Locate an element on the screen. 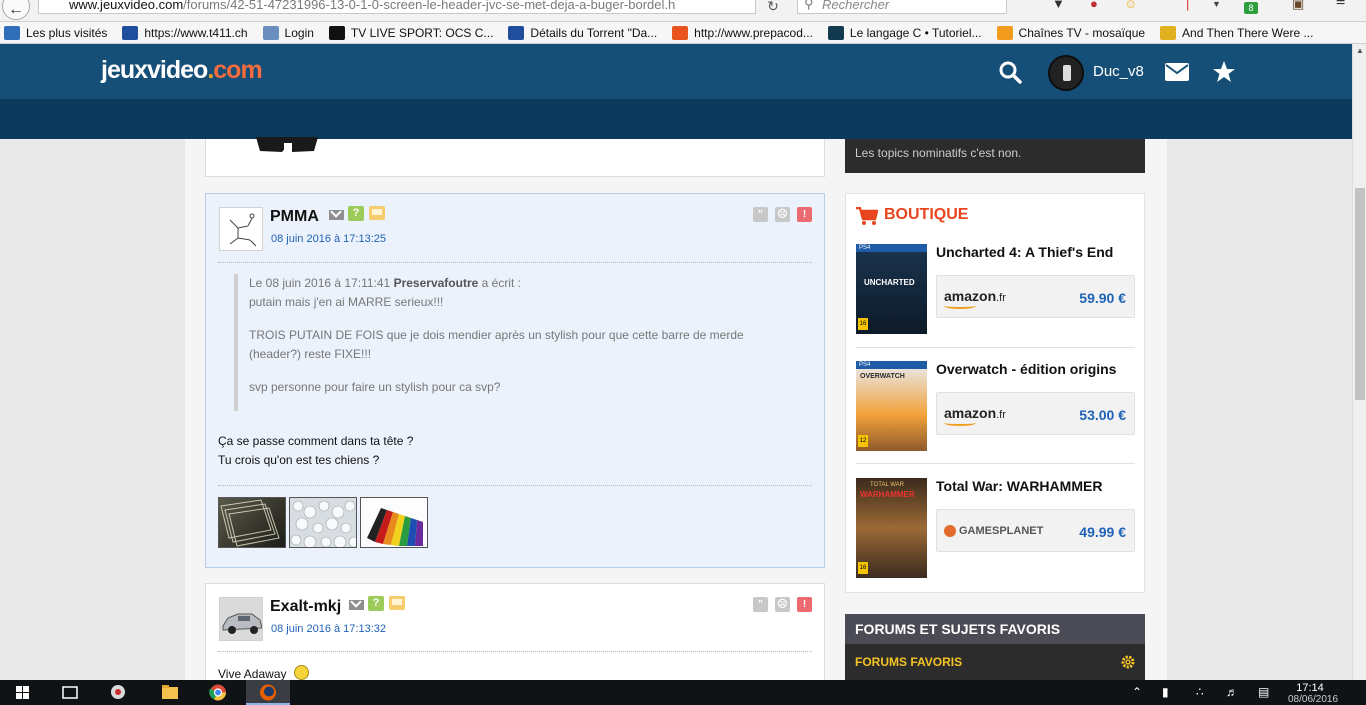 The height and width of the screenshot is (705, 1366). price-box: GAMESPLANET 49.99 € is located at coordinates (1035, 530).